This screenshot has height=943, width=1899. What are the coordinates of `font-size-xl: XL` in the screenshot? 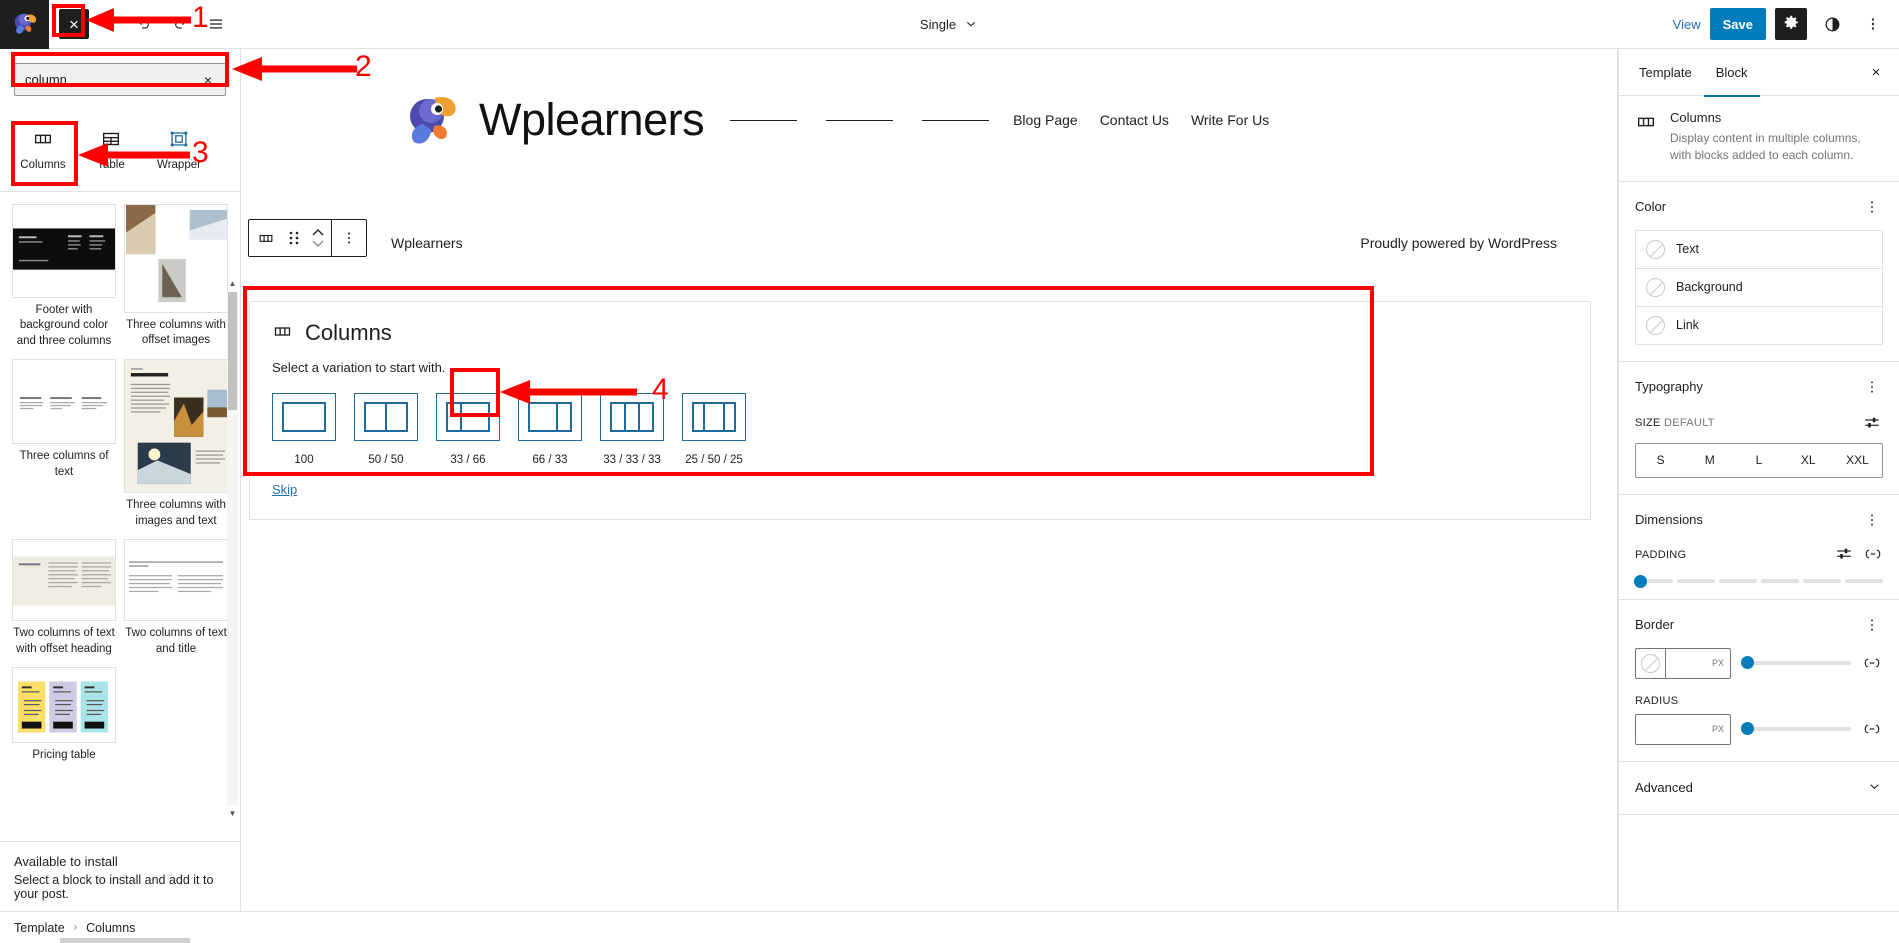 It's located at (1808, 460).